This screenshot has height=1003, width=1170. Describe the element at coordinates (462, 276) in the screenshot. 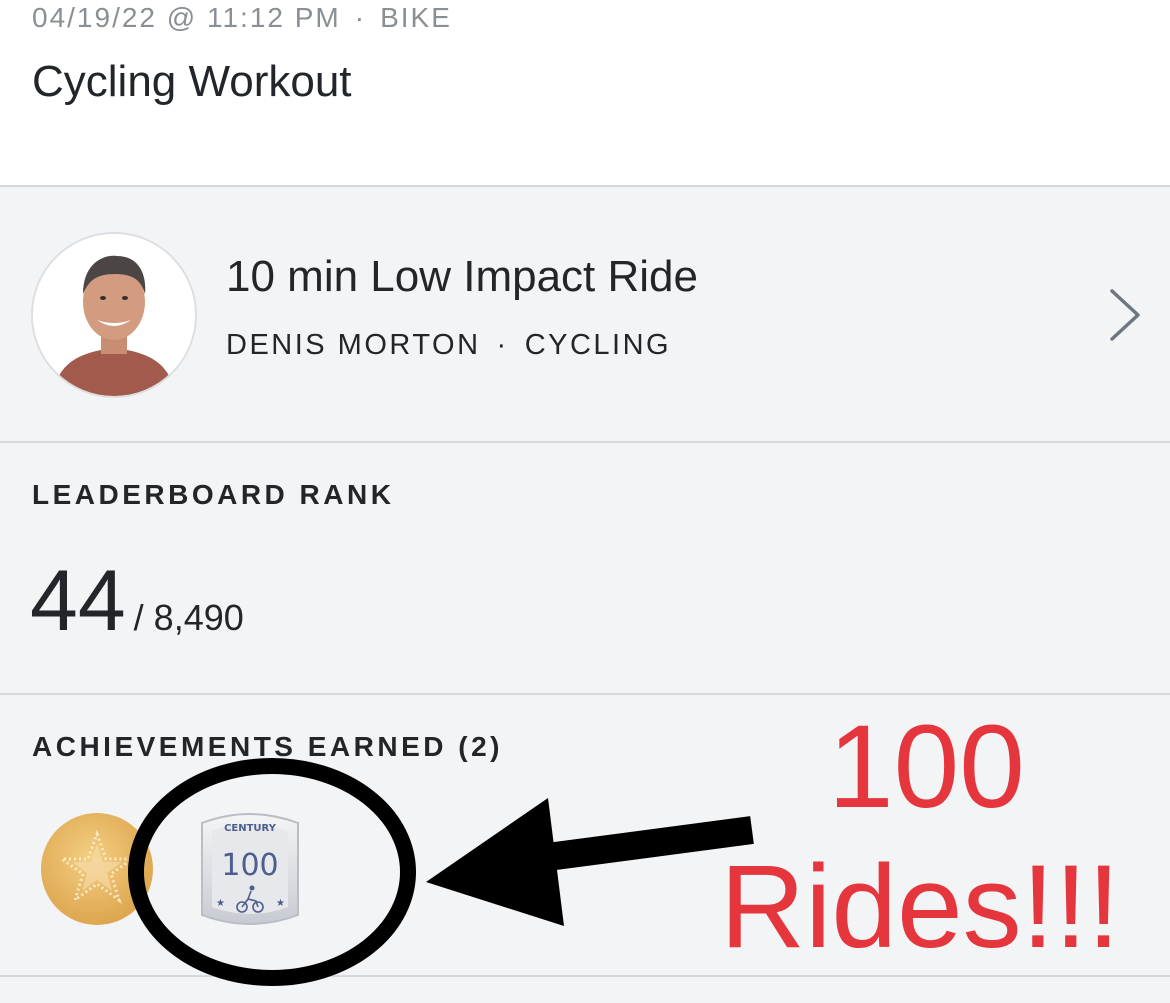

I see `class-title: 10 min Low Impact Ride` at that location.